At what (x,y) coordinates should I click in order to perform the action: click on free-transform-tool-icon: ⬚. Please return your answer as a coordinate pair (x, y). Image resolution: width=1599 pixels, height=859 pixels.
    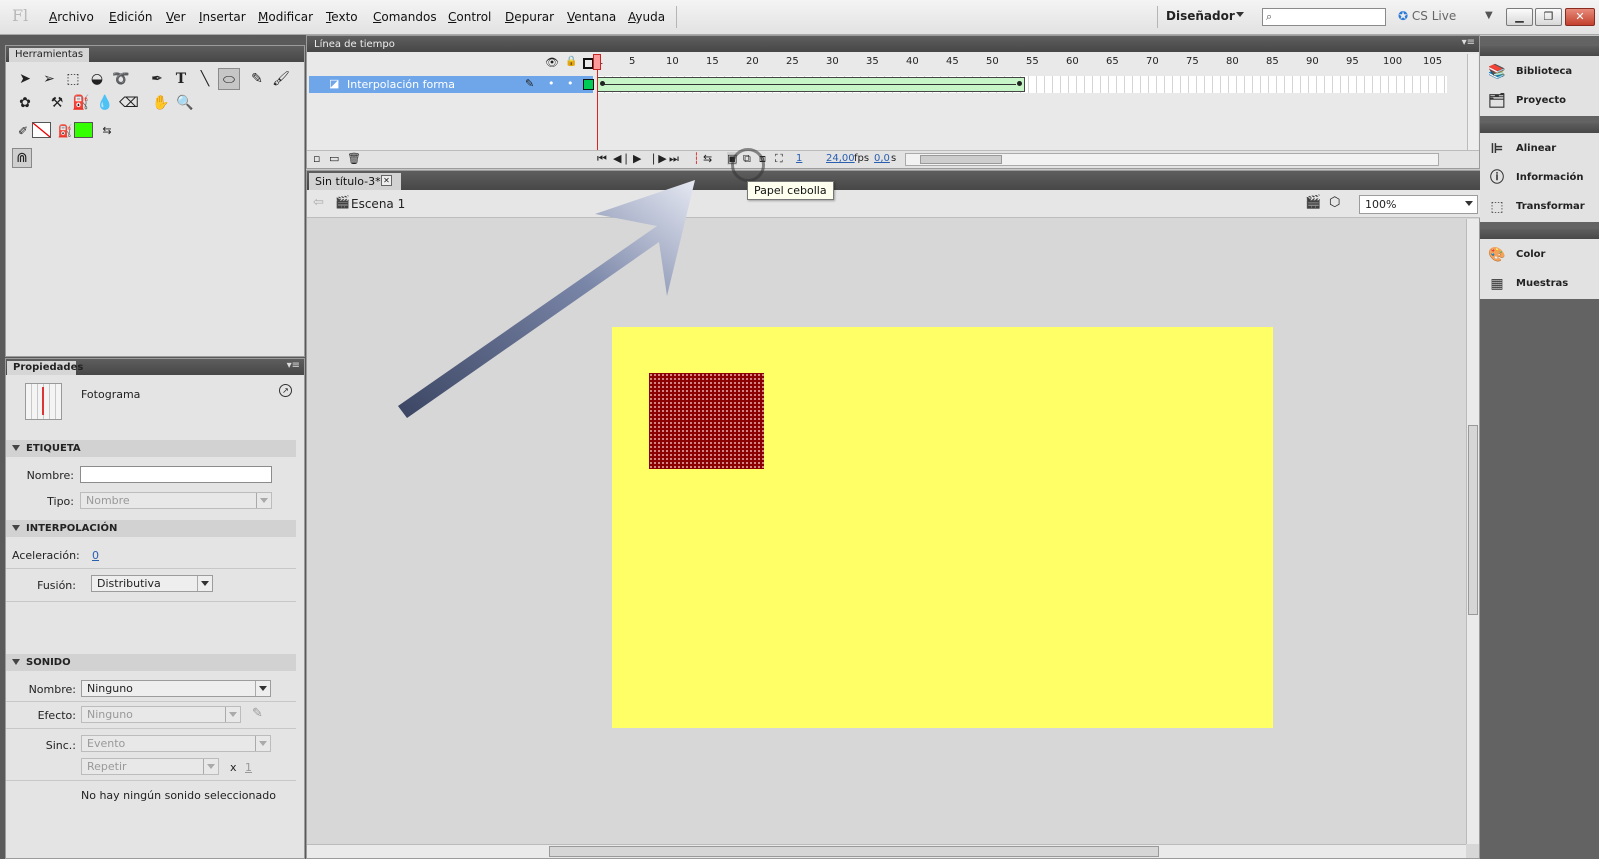
    Looking at the image, I should click on (73, 79).